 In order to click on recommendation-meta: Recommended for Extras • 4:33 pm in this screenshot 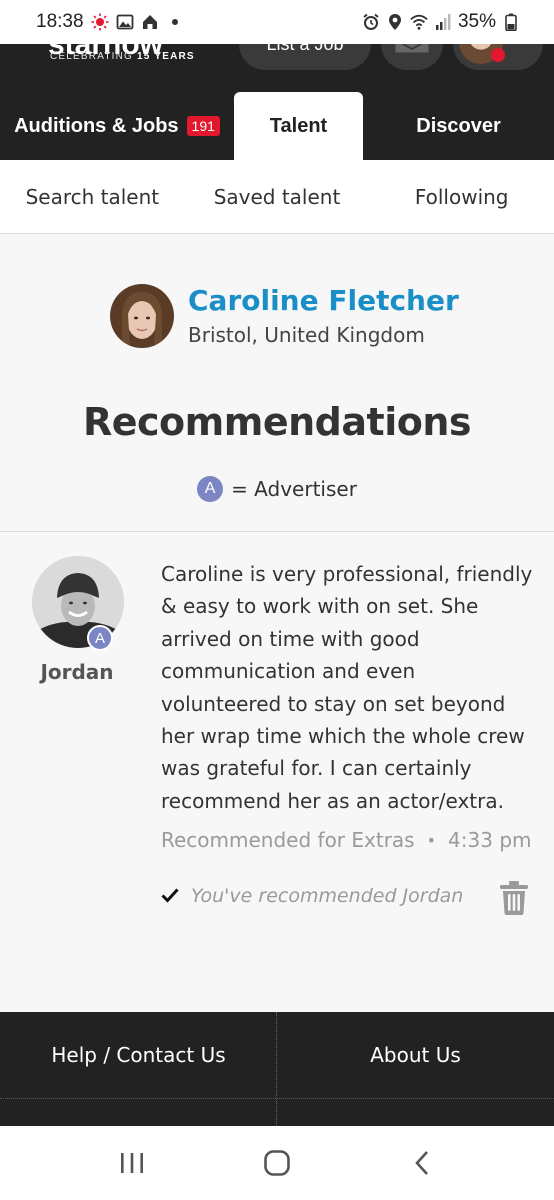, I will do `click(346, 840)`.